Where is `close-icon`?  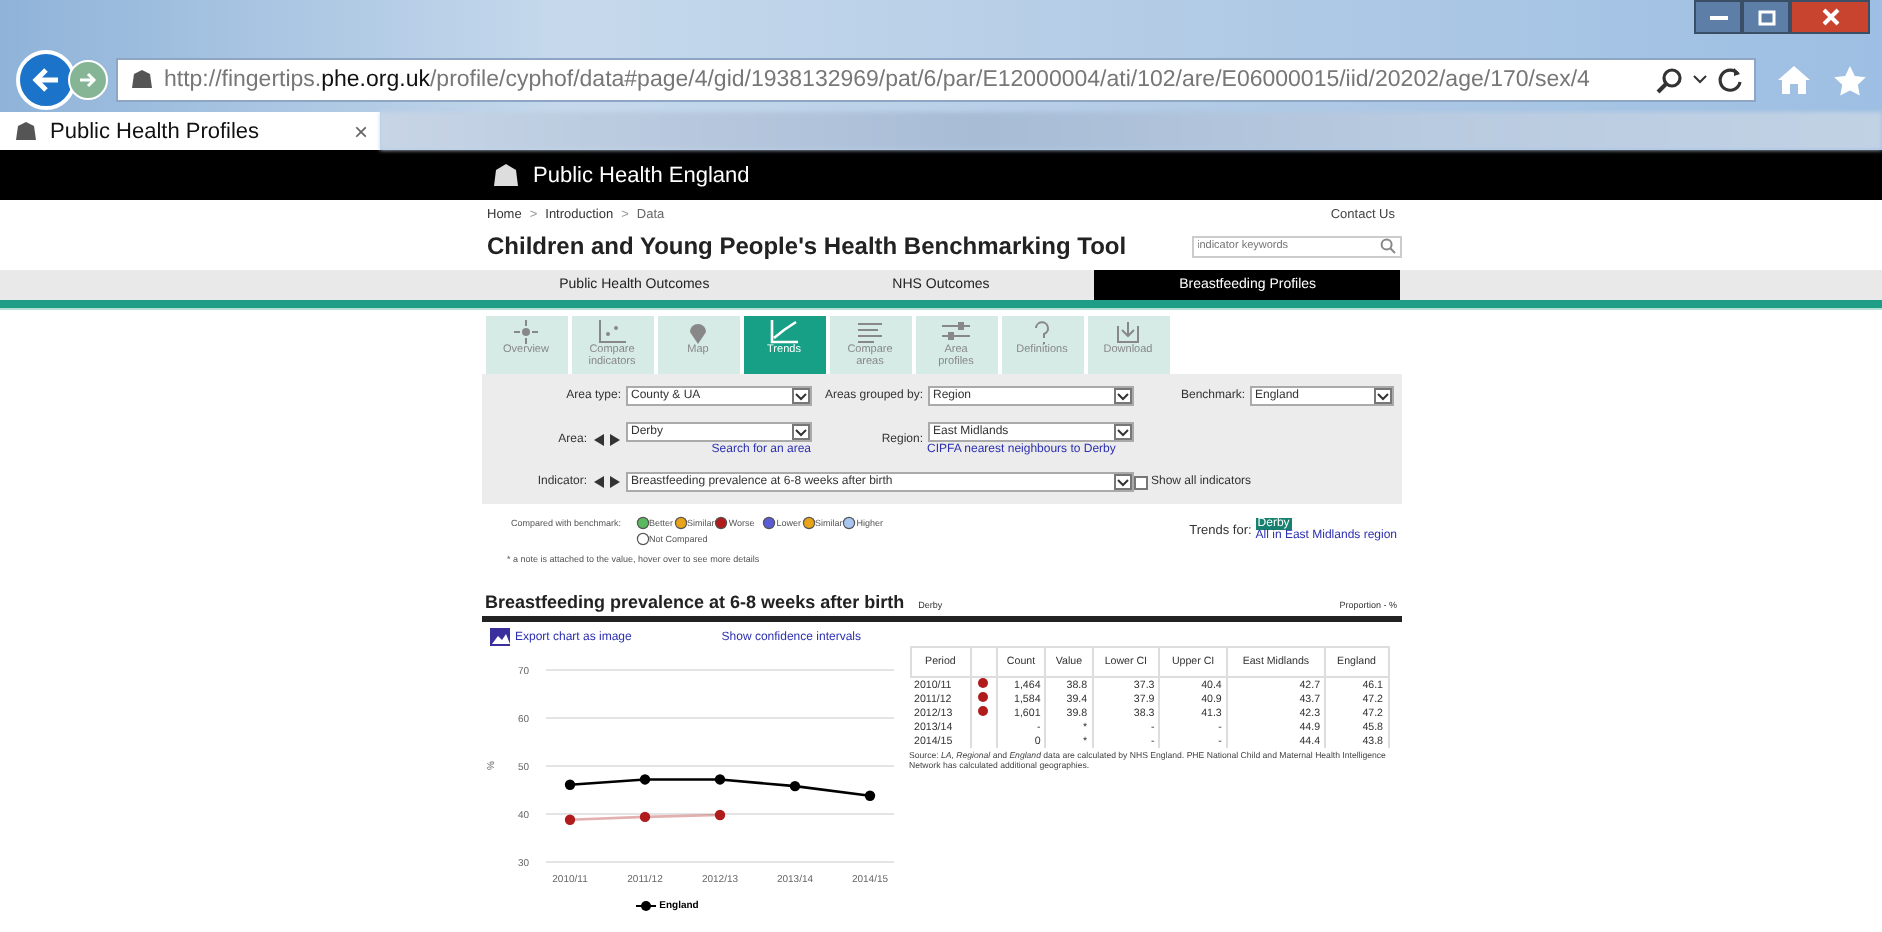 close-icon is located at coordinates (1830, 17).